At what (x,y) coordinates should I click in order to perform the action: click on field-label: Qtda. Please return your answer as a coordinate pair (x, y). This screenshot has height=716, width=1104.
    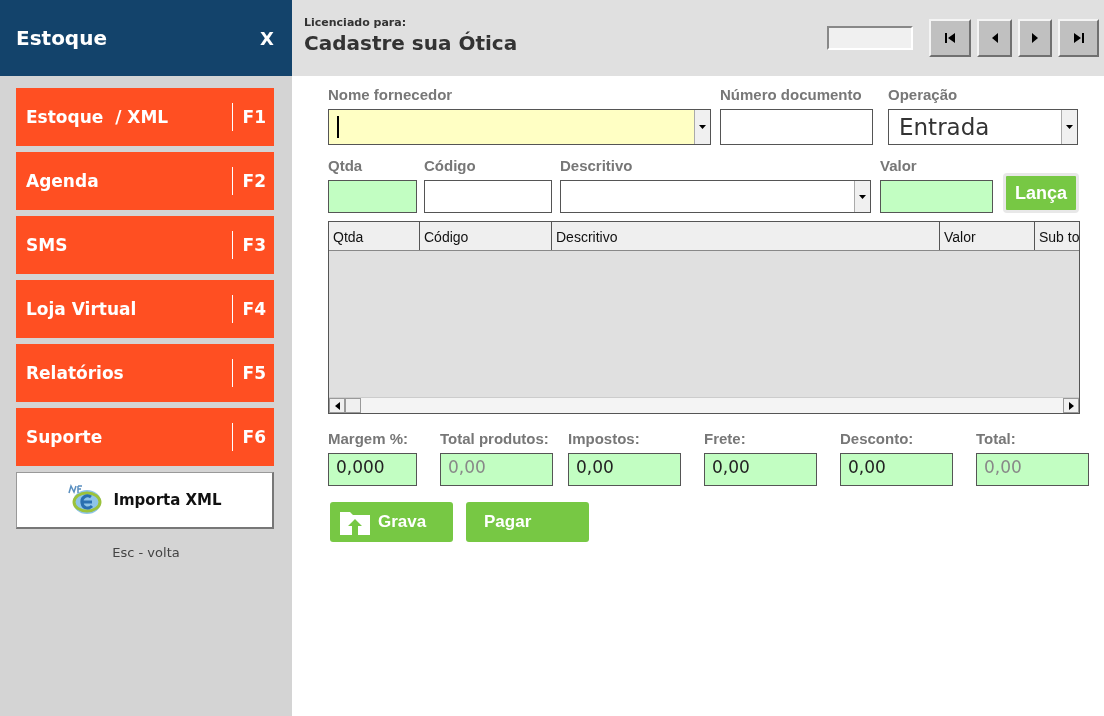
    Looking at the image, I should click on (346, 166).